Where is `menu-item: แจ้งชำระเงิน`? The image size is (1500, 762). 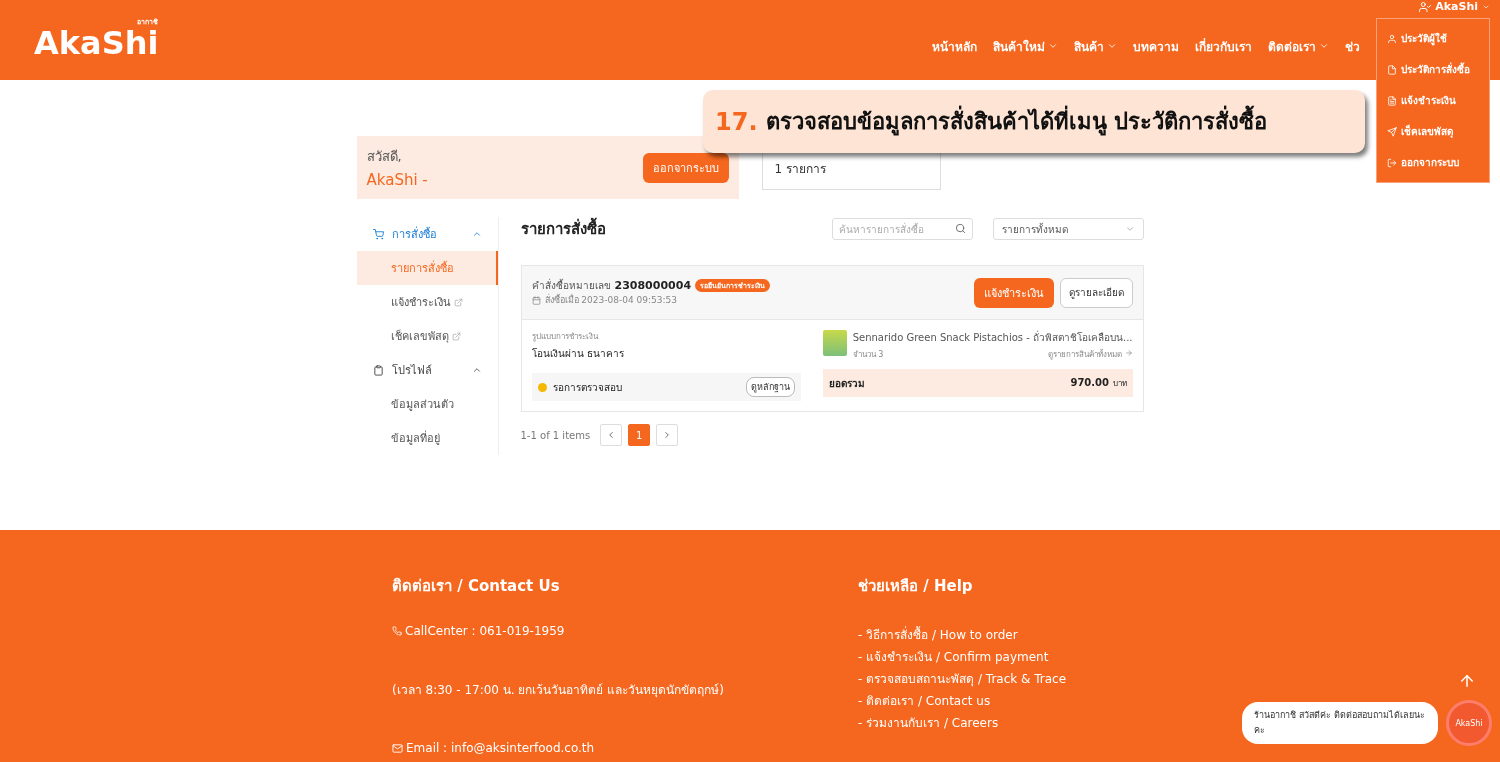
menu-item: แจ้งชำระเงิน is located at coordinates (1433, 100).